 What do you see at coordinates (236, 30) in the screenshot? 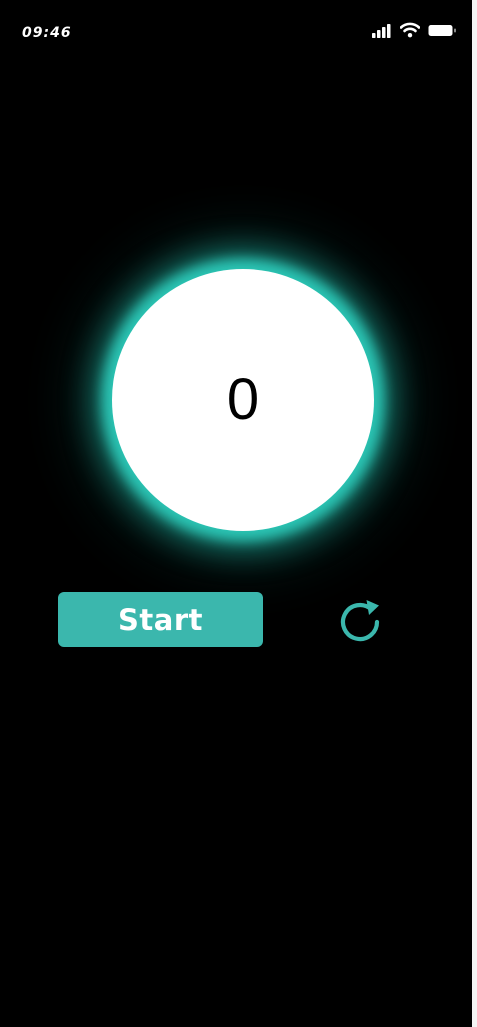
I see `status-bar: 09:46` at bounding box center [236, 30].